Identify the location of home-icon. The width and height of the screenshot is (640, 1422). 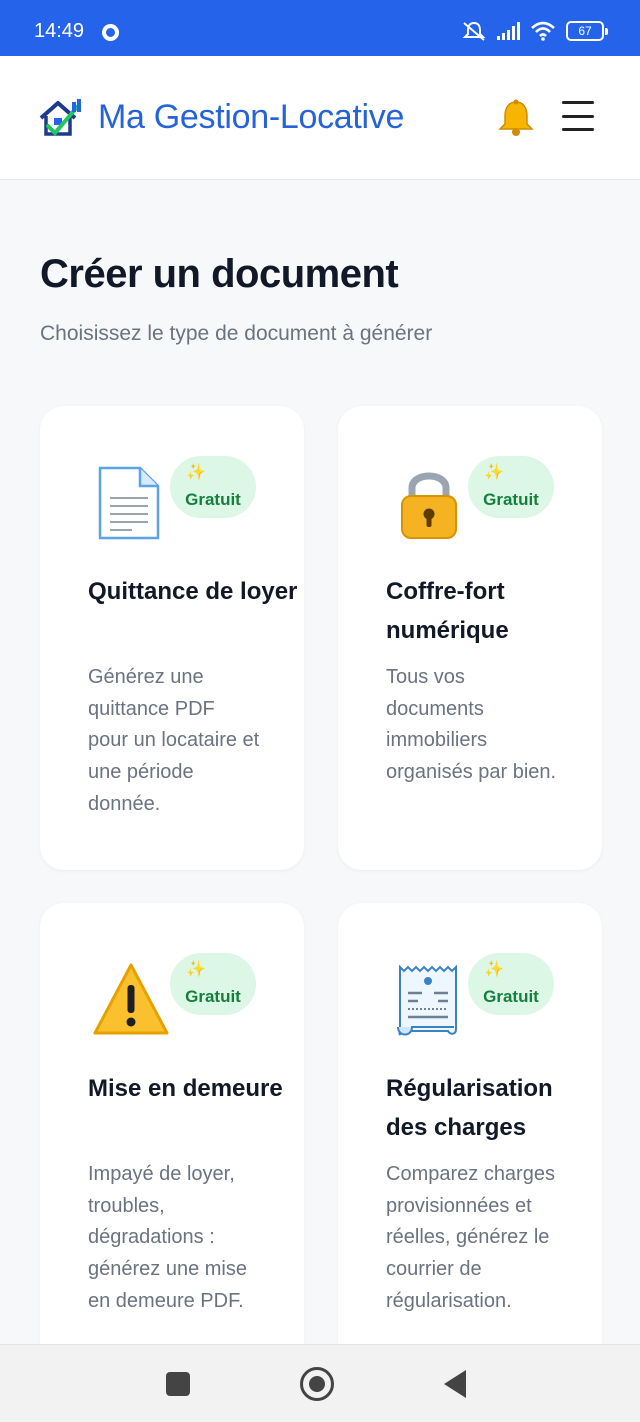
(317, 1384).